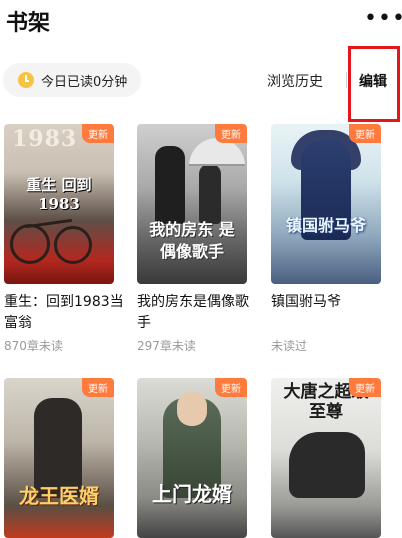 The width and height of the screenshot is (402, 538). What do you see at coordinates (166, 346) in the screenshot?
I see `unread-status: 297章未读` at bounding box center [166, 346].